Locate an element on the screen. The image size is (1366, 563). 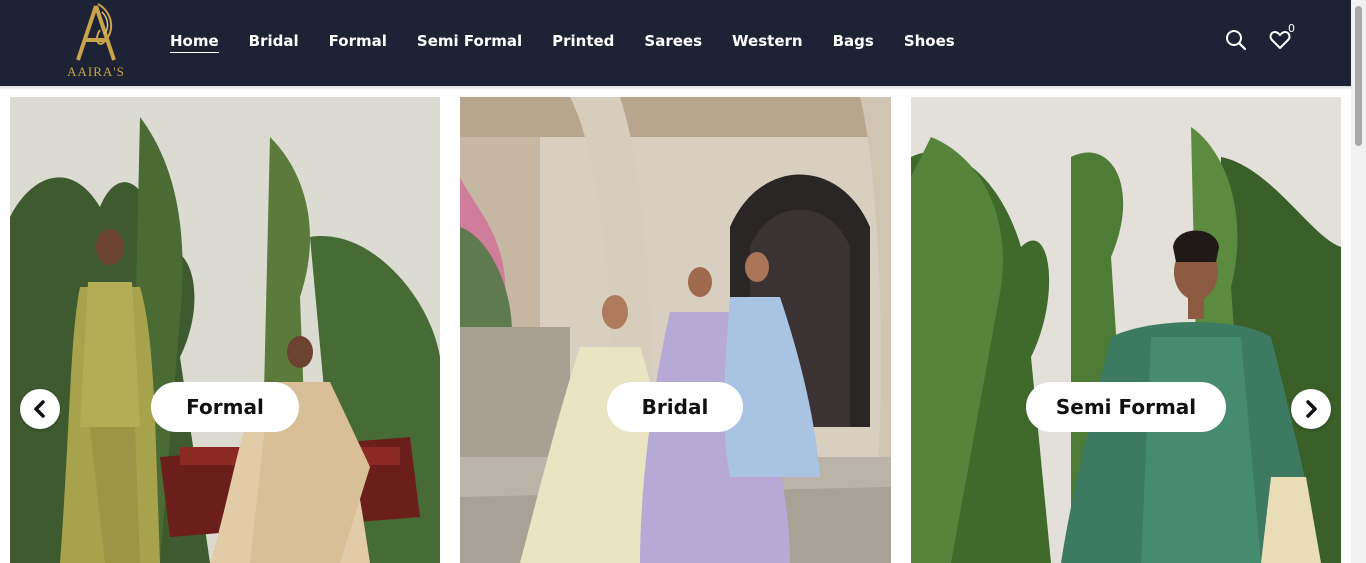
logo-monogram-icon is located at coordinates (96, 32).